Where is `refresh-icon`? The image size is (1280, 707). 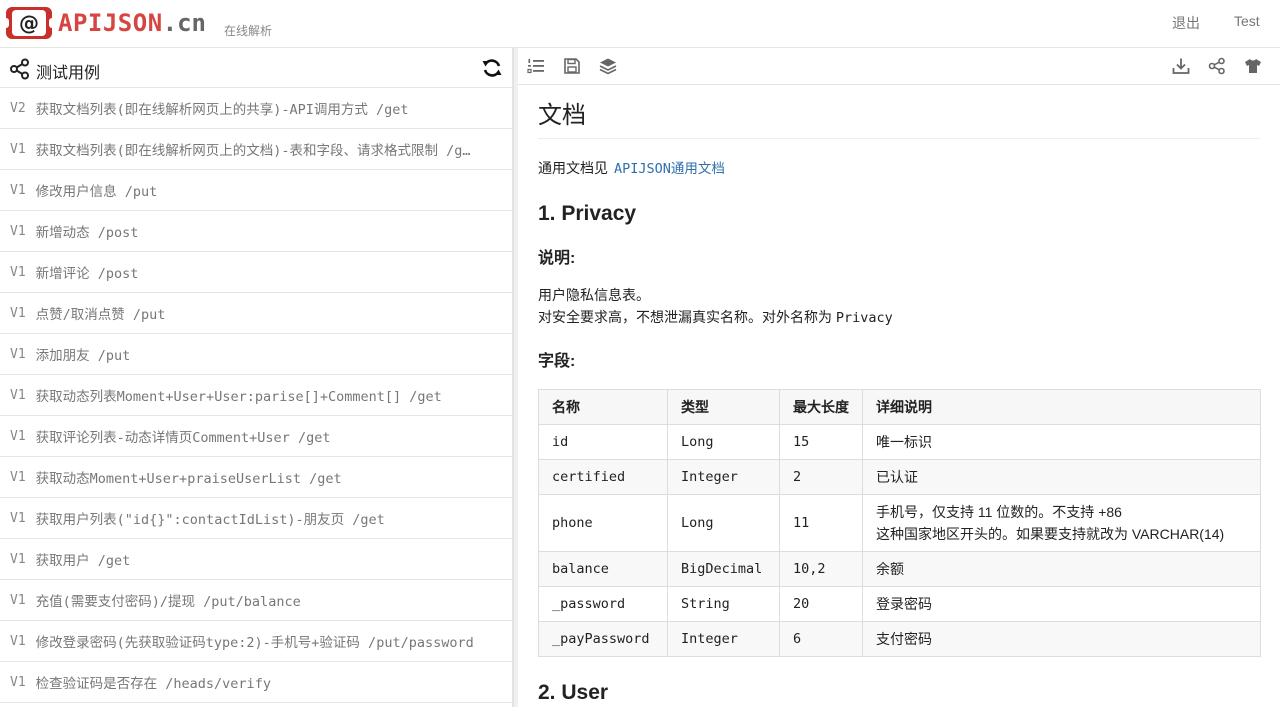
refresh-icon is located at coordinates (492, 68).